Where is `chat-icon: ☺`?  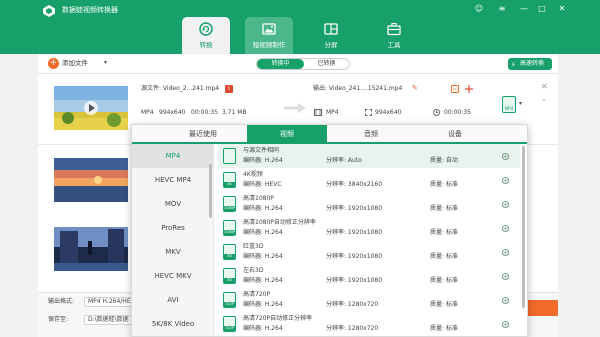
chat-icon: ☺ is located at coordinates (479, 9).